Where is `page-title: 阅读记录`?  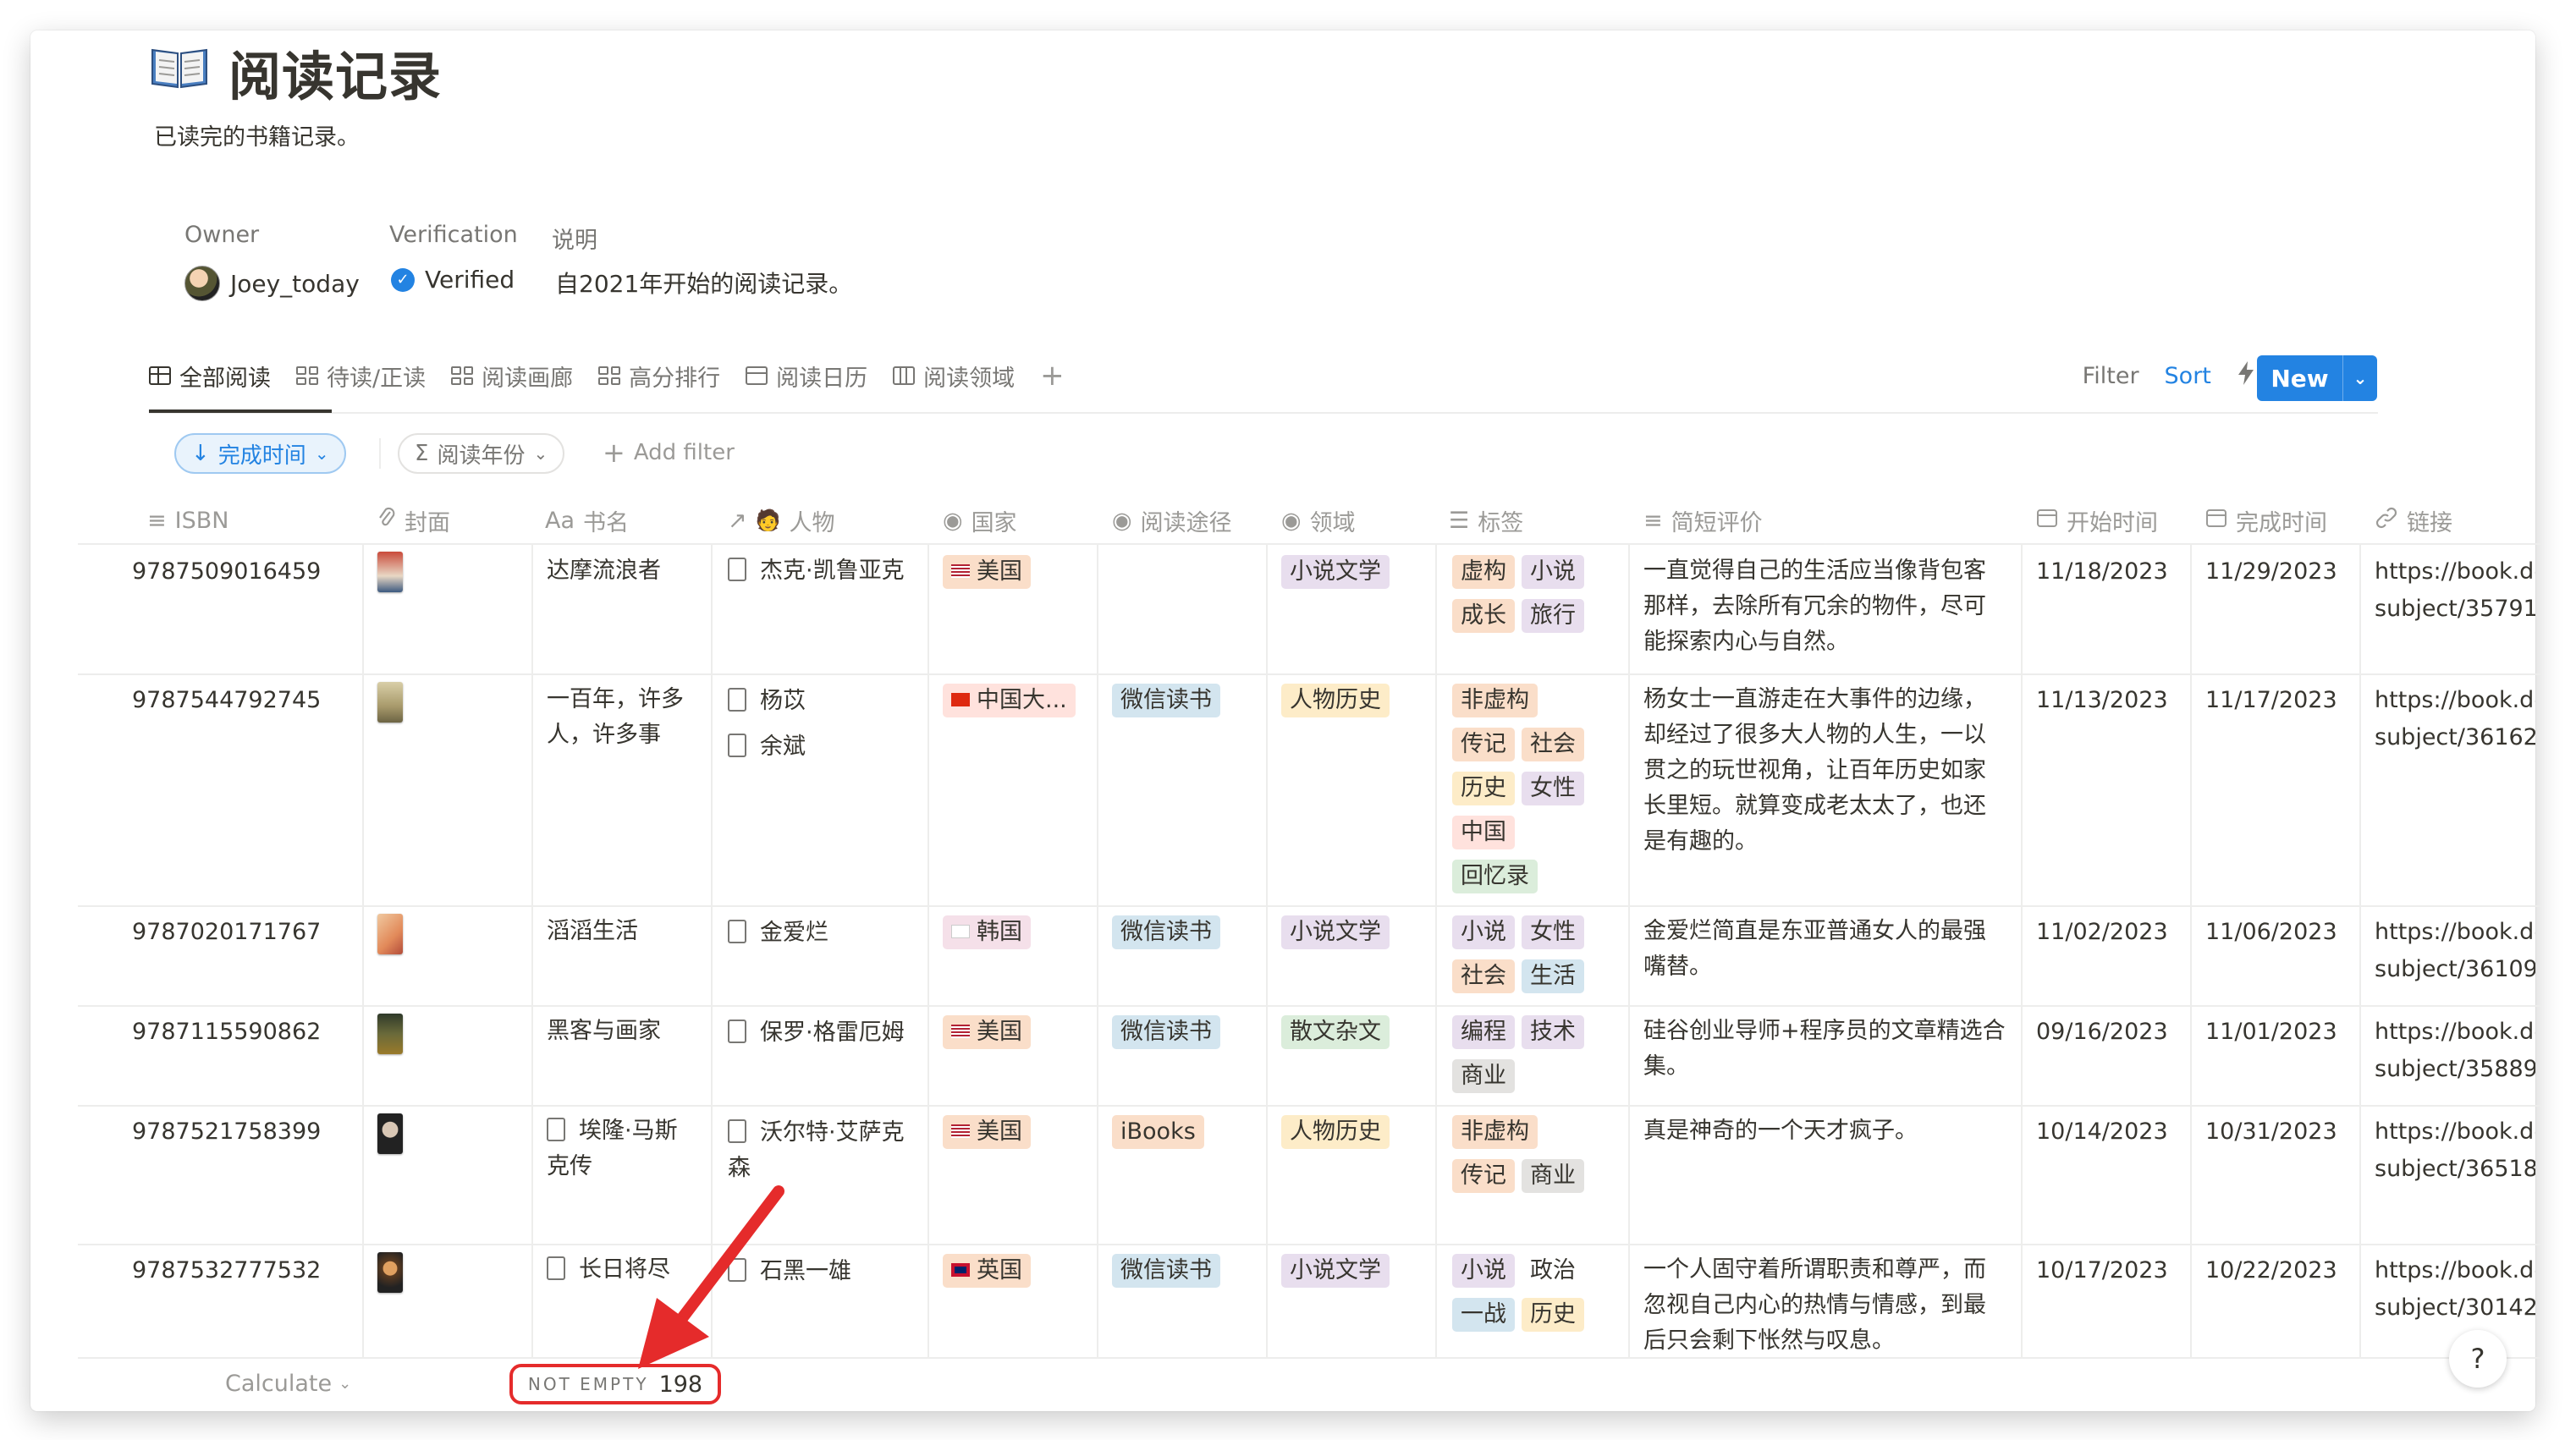
page-title: 阅读记录 is located at coordinates (335, 72).